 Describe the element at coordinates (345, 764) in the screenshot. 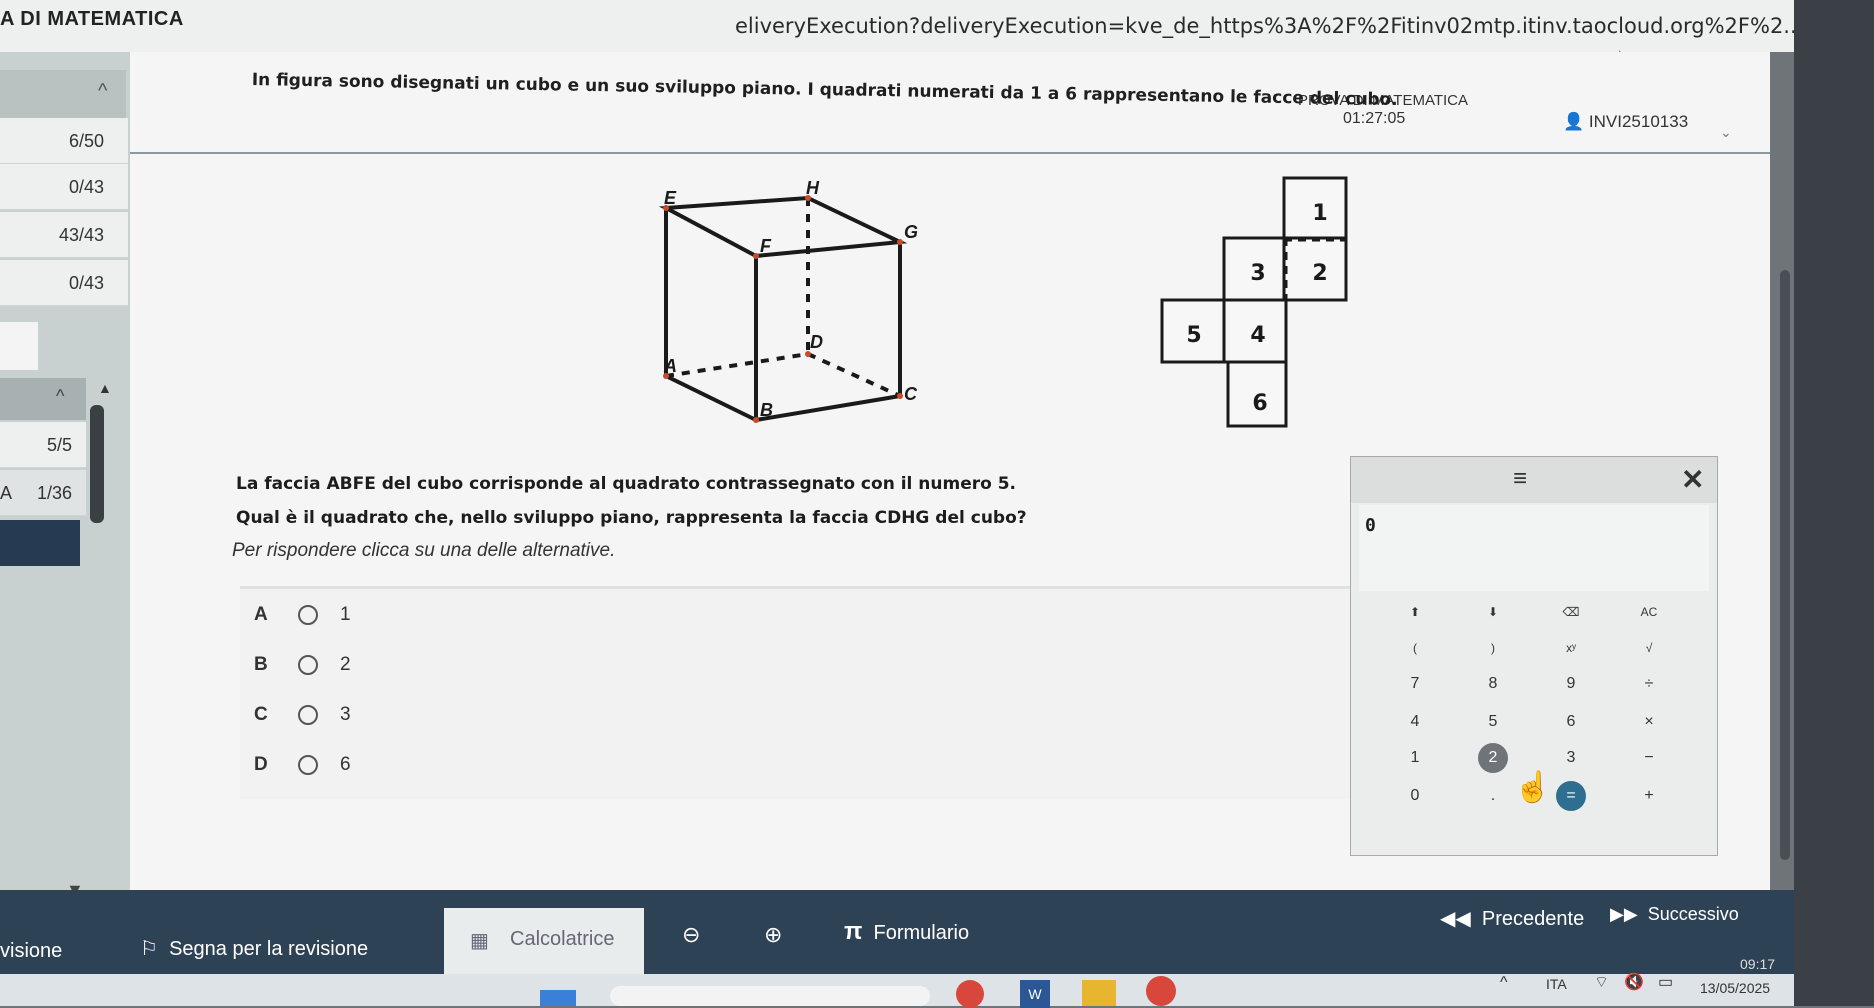

I see `option-value: 6` at that location.